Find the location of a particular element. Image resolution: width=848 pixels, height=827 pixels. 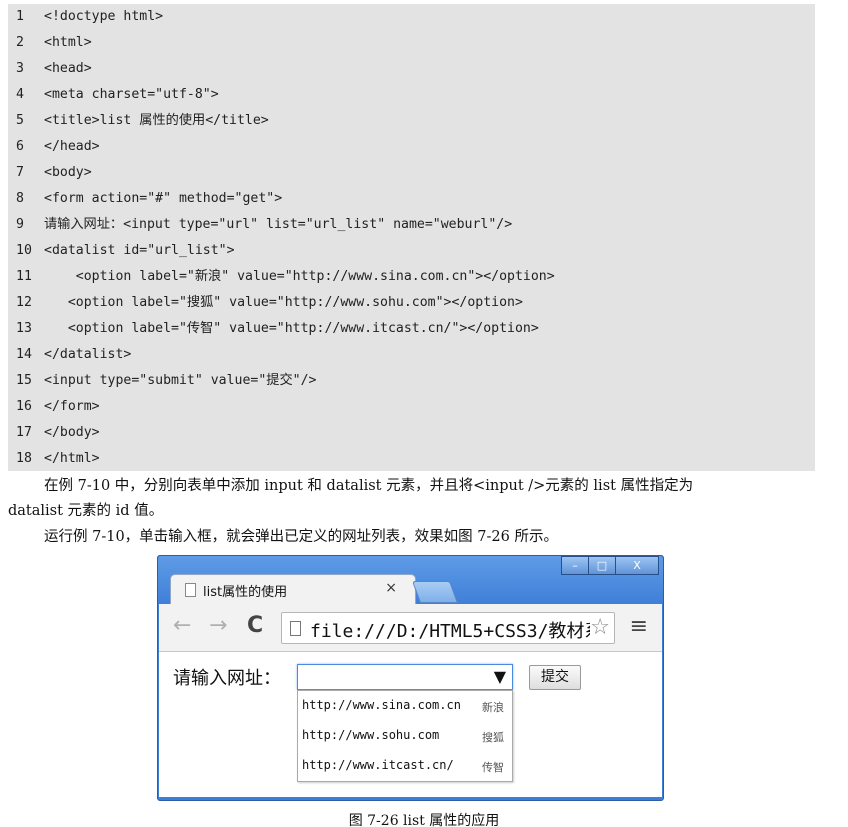

maximize-button: □ is located at coordinates (602, 565).